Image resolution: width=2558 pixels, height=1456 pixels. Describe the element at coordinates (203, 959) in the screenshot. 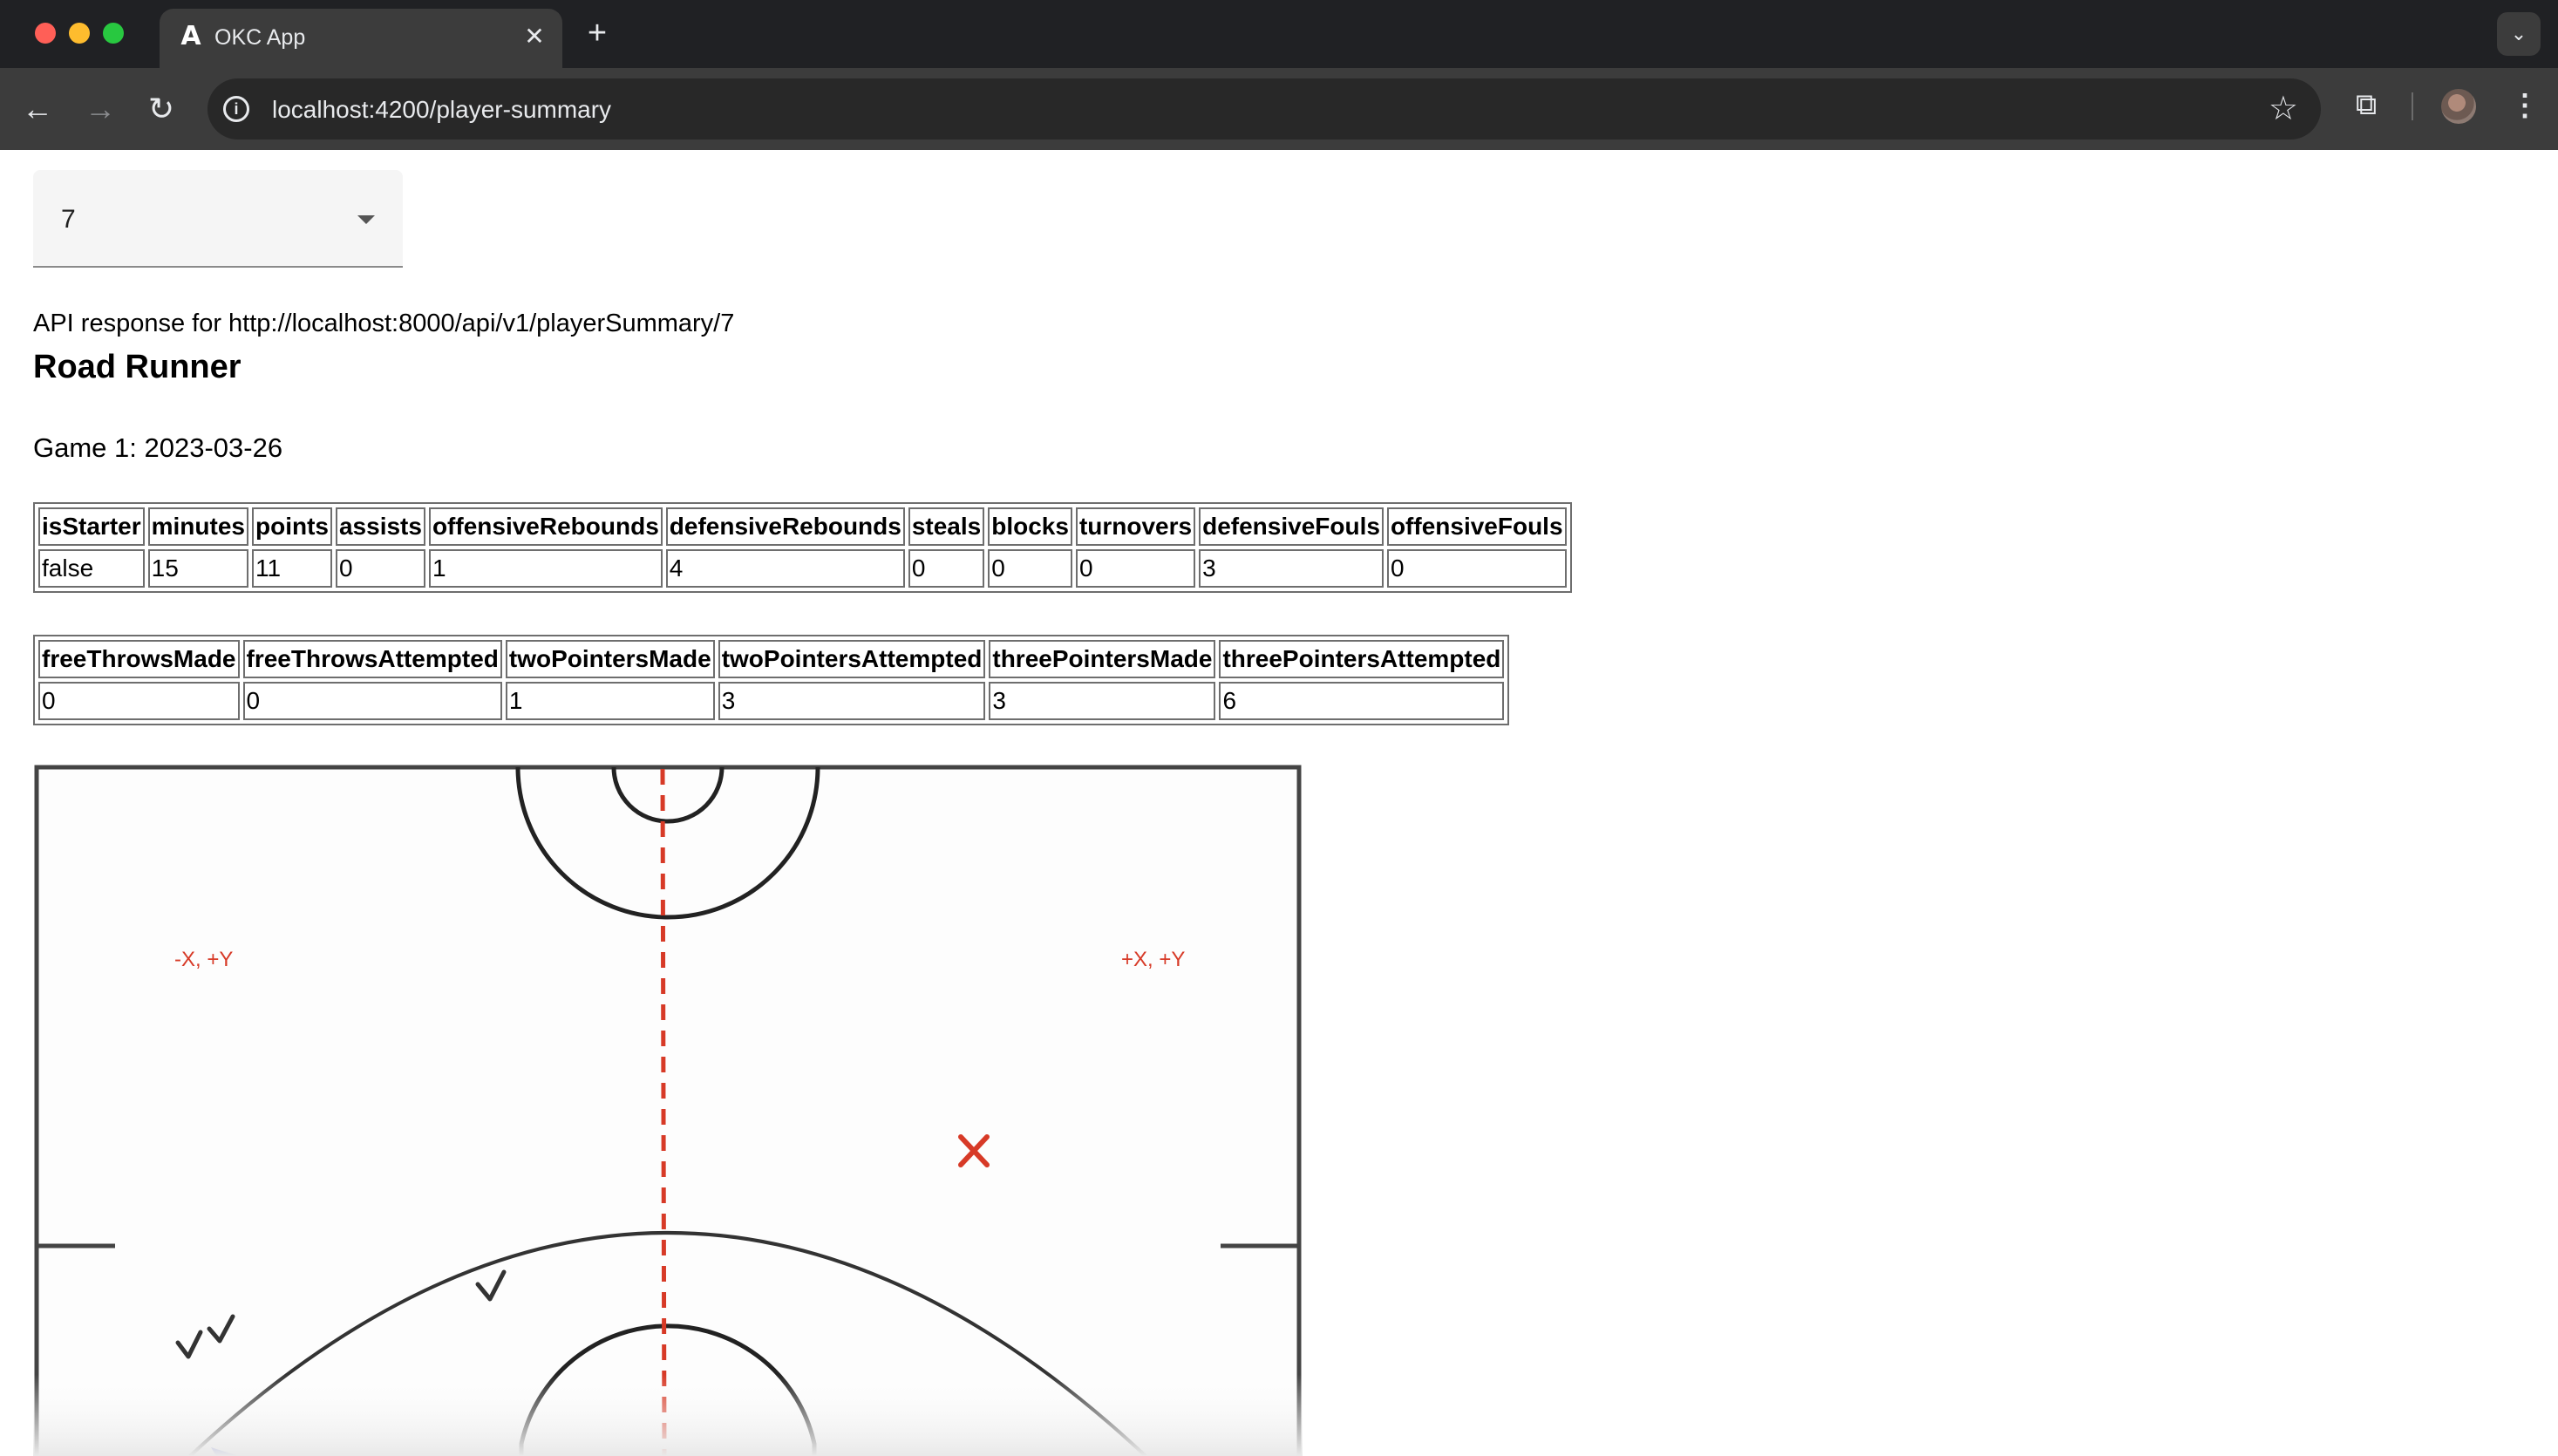

I see `quadrant-left-label: -X, +Y` at that location.